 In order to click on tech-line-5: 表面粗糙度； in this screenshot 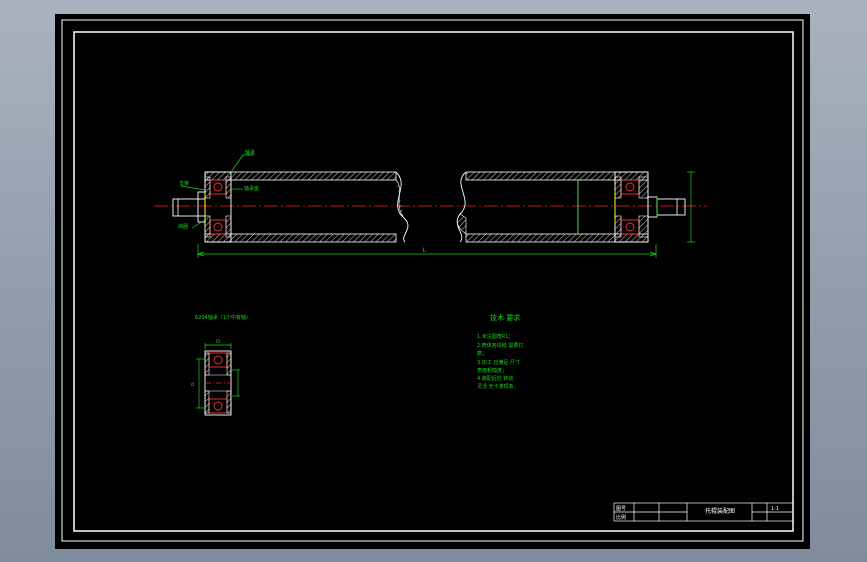, I will do `click(492, 370)`.